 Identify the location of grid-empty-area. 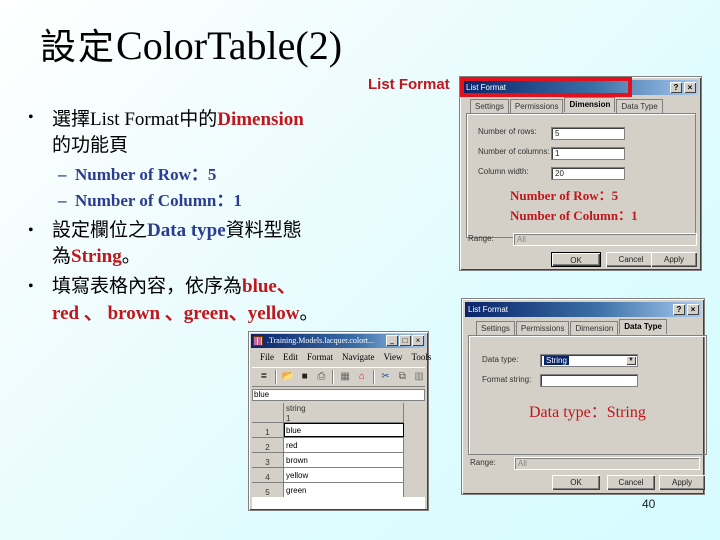
(338, 503).